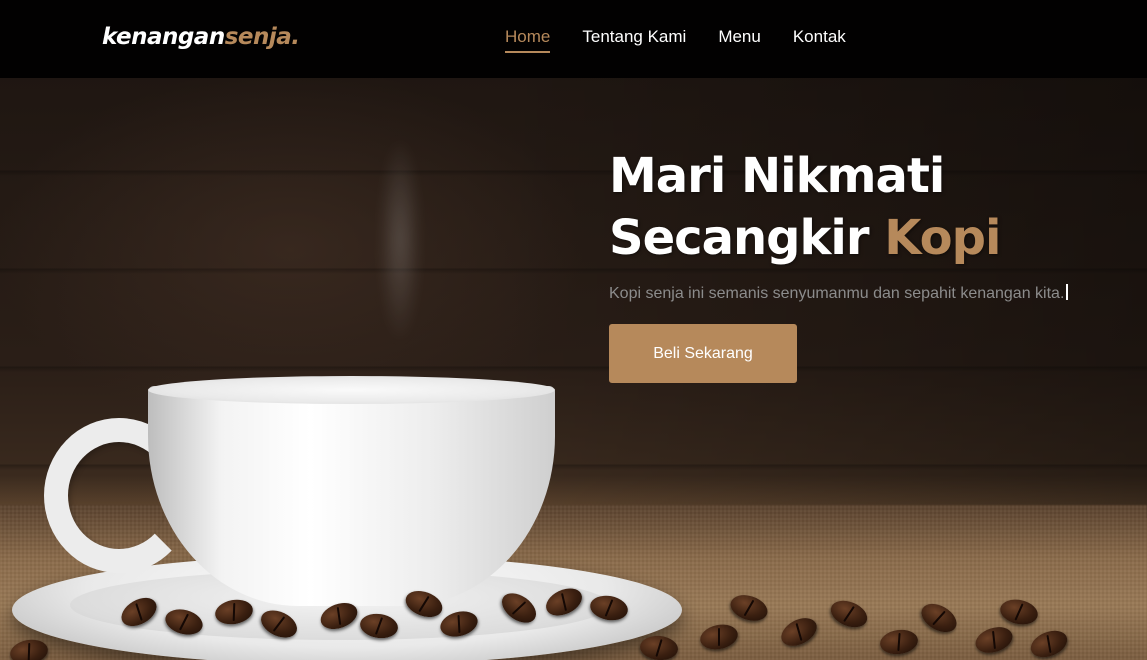 The height and width of the screenshot is (660, 1147). What do you see at coordinates (777, 176) in the screenshot?
I see `hero-title-line1: Mari Nikmati` at bounding box center [777, 176].